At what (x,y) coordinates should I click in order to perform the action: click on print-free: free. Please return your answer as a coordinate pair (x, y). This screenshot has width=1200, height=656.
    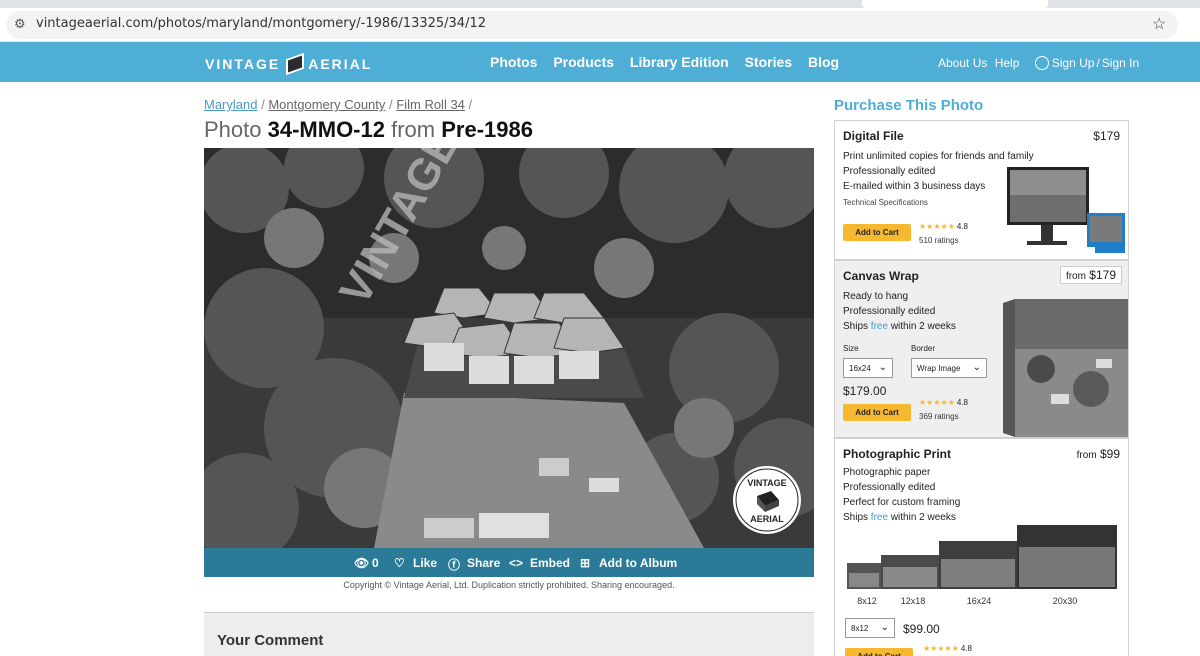
    Looking at the image, I should click on (879, 517).